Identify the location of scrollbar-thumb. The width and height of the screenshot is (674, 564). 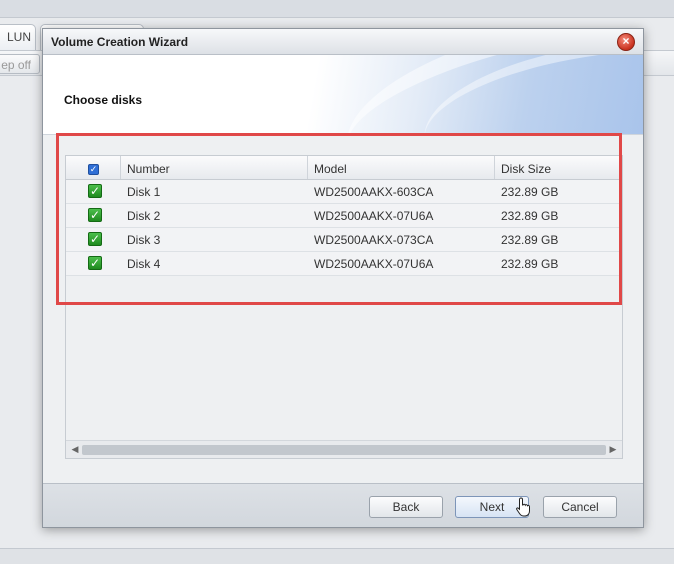
(344, 450).